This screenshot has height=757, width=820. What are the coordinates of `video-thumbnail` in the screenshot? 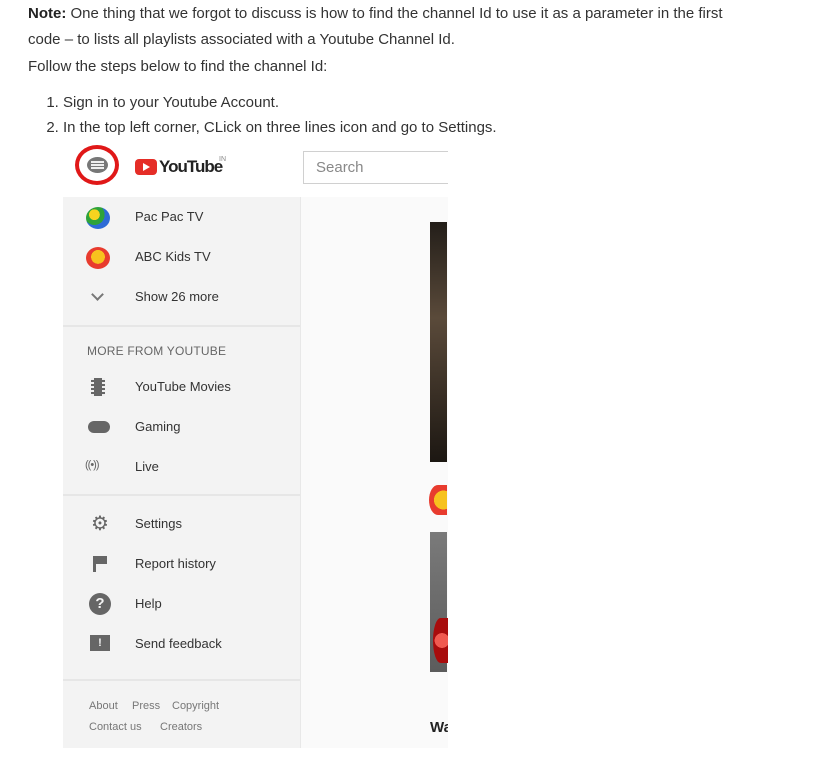 It's located at (438, 342).